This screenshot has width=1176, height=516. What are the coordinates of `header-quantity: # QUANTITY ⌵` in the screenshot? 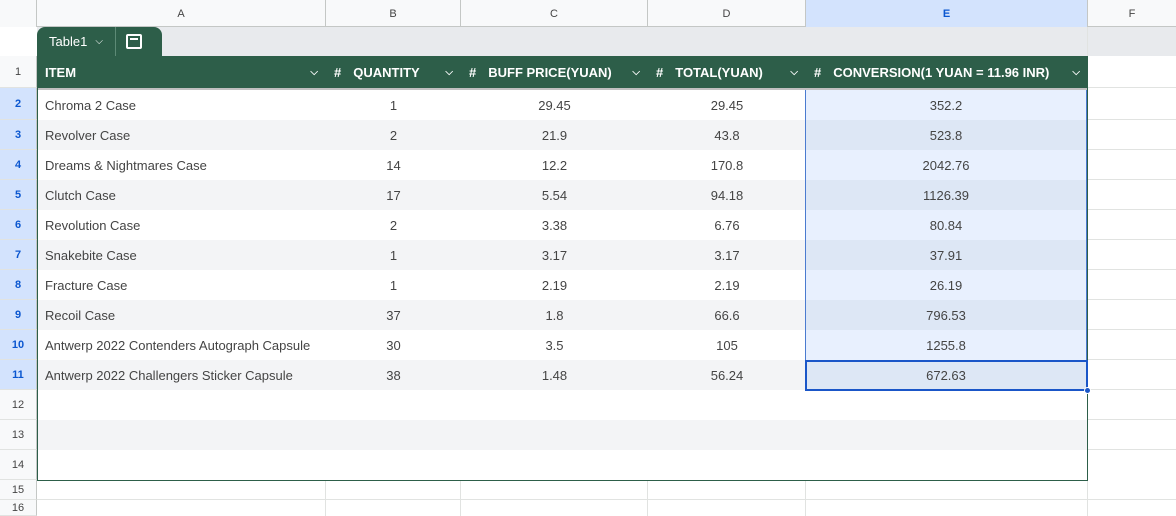 It's located at (393, 72).